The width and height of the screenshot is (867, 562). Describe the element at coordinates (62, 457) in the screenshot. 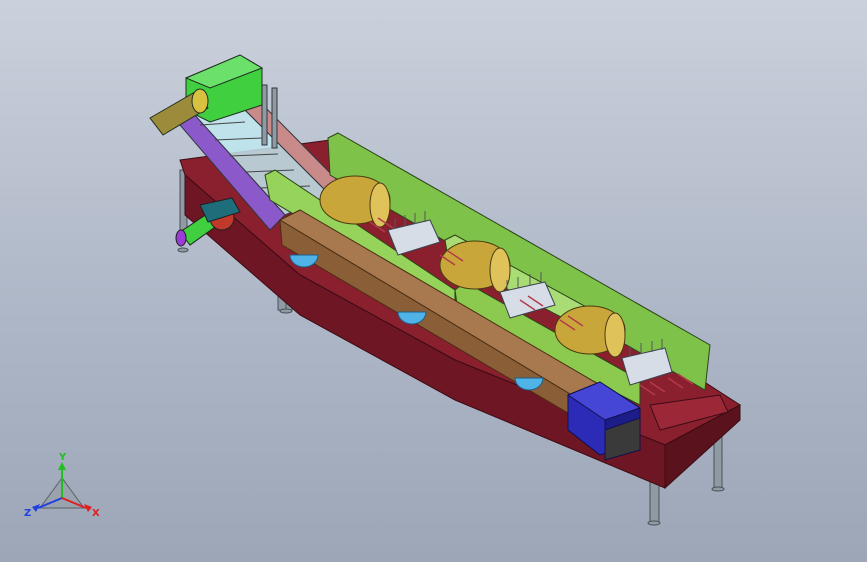

I see `y-axis-label: Y` at that location.